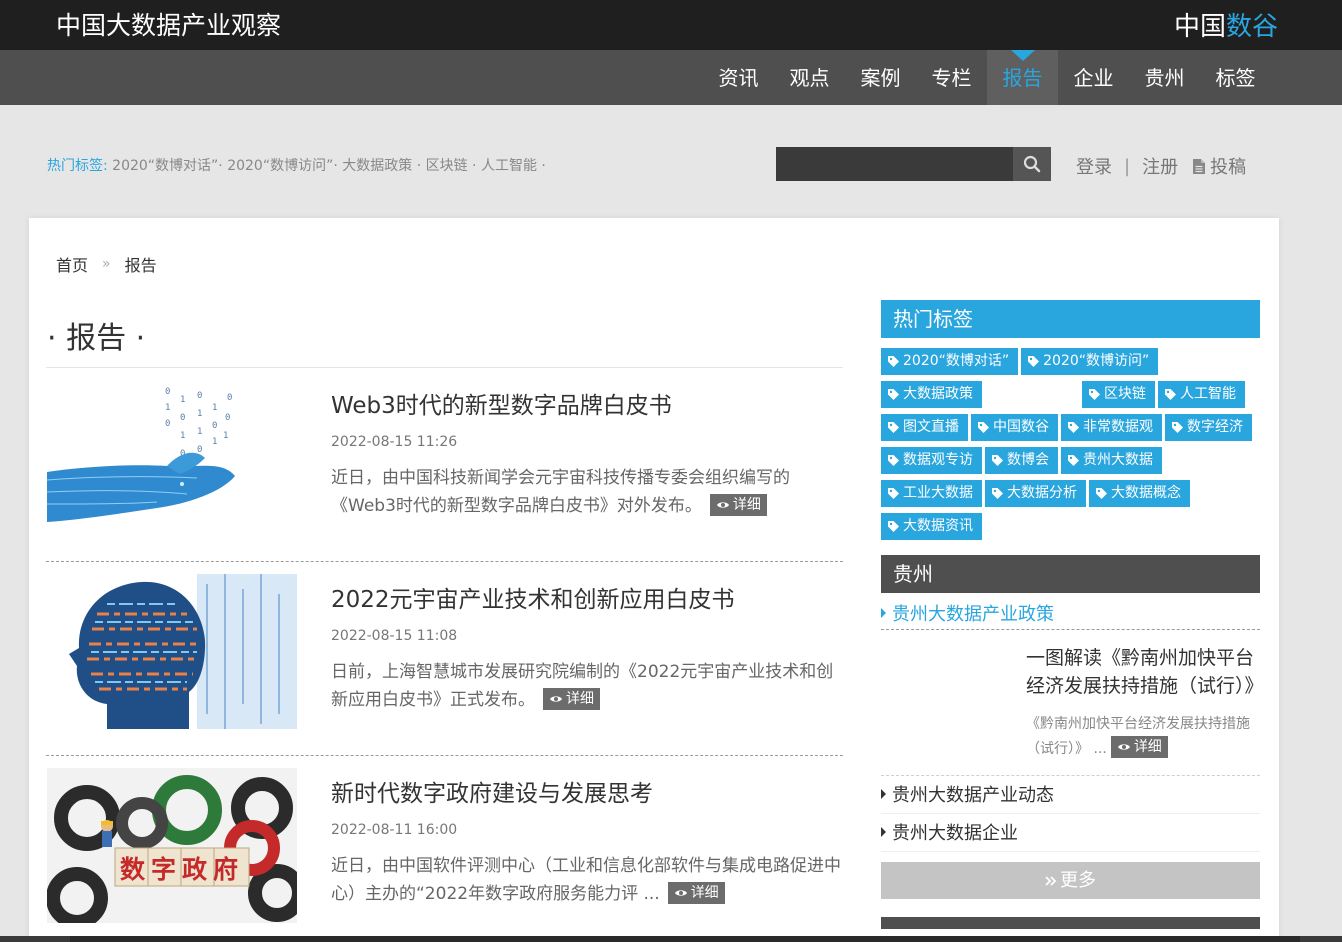  I want to click on breadcrumb-home: 首页, so click(72, 264).